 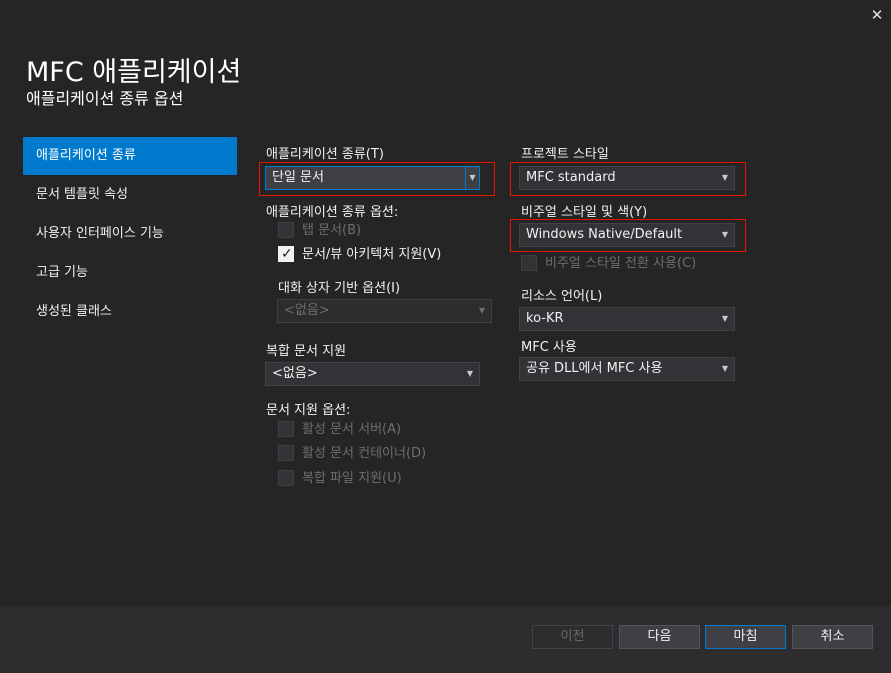 I want to click on app-type-options-label: 애플리케이션 종류 옵션:, so click(x=332, y=212).